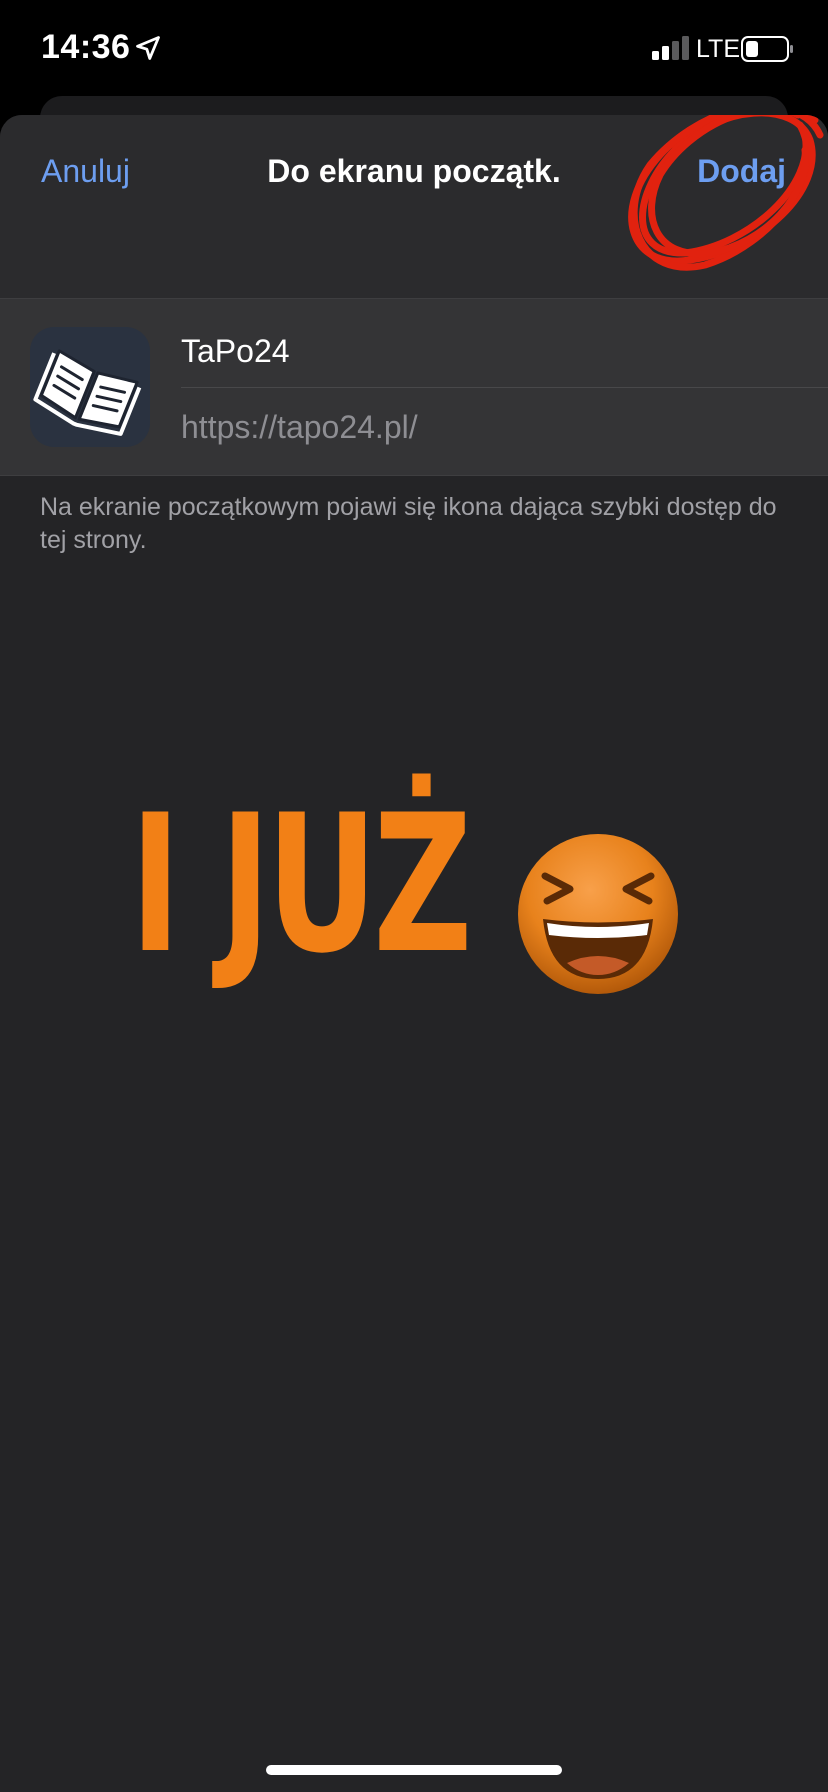 Image resolution: width=828 pixels, height=1792 pixels. I want to click on open-book-icon, so click(90, 387).